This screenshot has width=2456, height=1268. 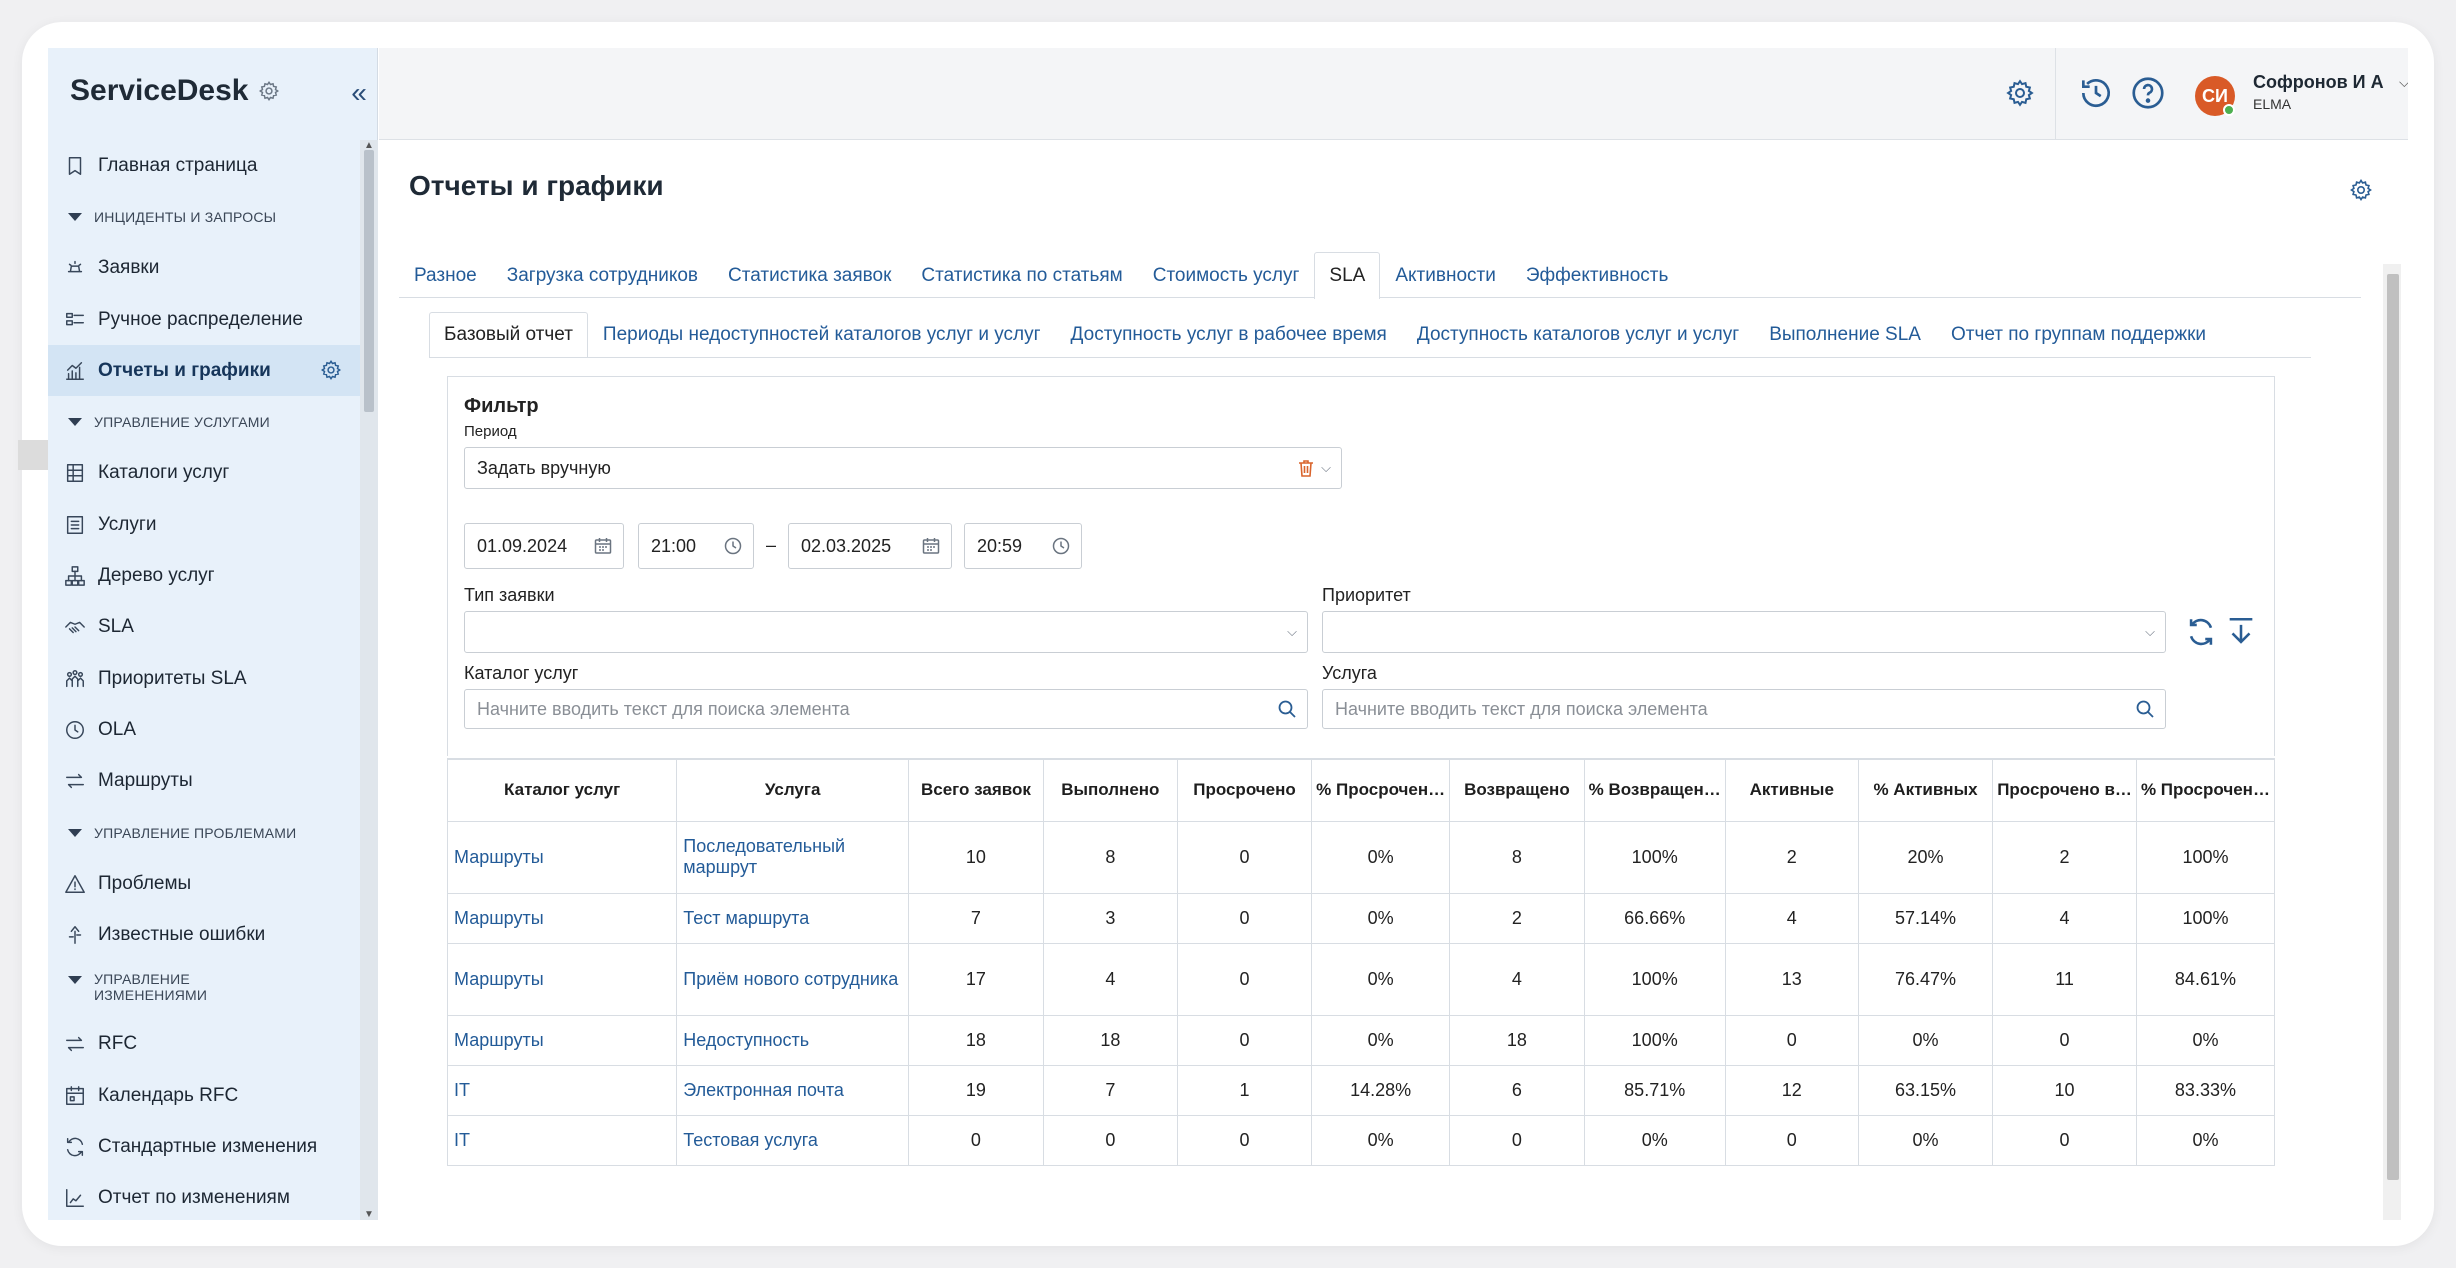 What do you see at coordinates (793, 1140) in the screenshot?
I see `service-link: Тестовая услуга` at bounding box center [793, 1140].